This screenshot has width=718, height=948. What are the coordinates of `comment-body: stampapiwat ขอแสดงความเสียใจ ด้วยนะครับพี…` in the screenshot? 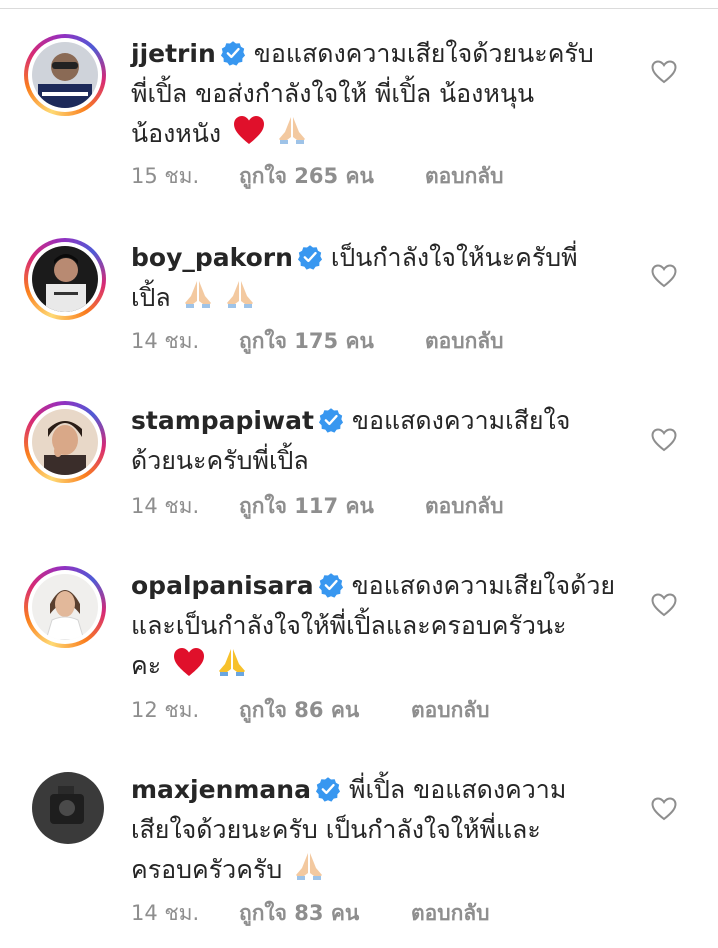 It's located at (381, 441).